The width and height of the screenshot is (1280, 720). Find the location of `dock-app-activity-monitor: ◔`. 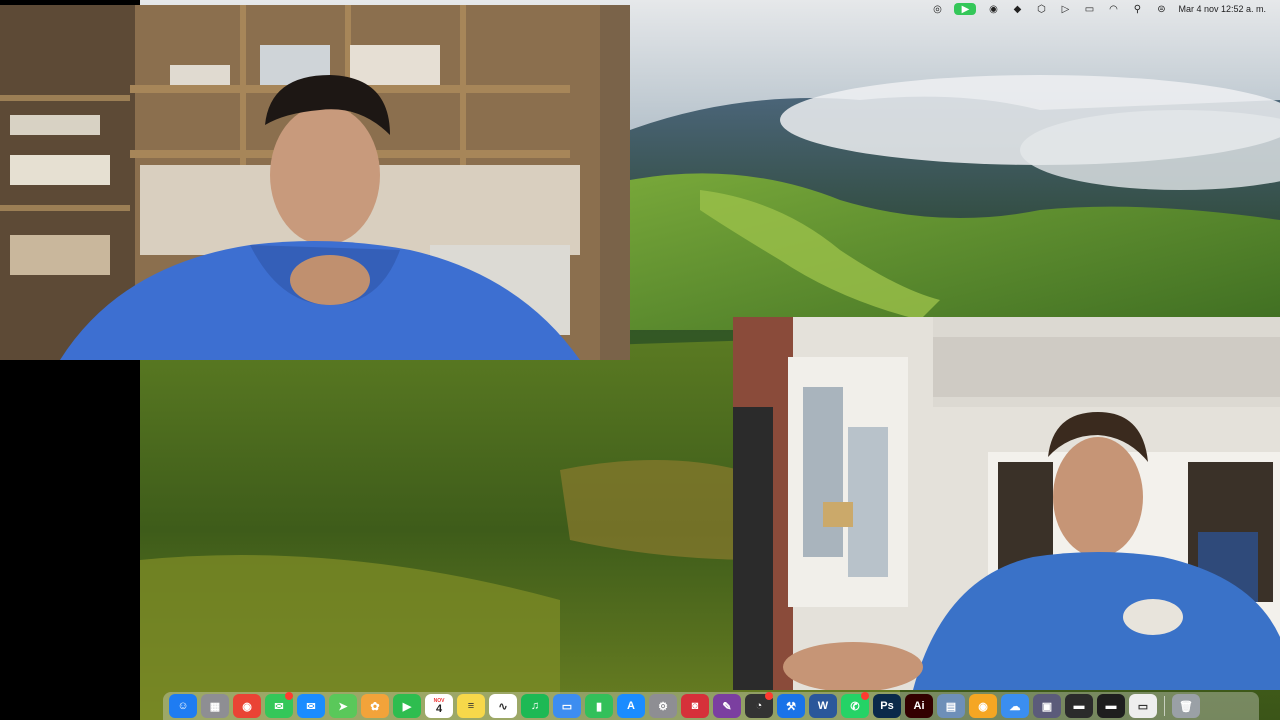

dock-app-activity-monitor: ◔ is located at coordinates (759, 705).